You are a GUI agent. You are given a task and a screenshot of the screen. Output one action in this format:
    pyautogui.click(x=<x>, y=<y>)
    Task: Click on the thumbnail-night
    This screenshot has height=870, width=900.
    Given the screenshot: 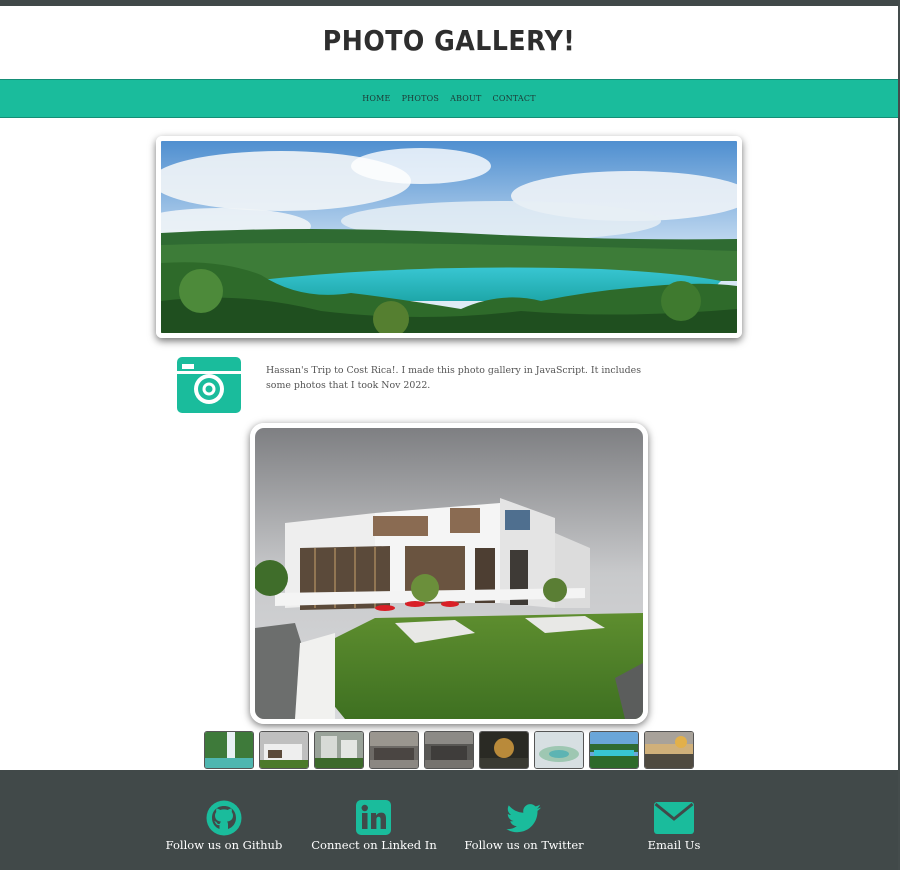 What is the action you would take?
    pyautogui.click(x=504, y=750)
    